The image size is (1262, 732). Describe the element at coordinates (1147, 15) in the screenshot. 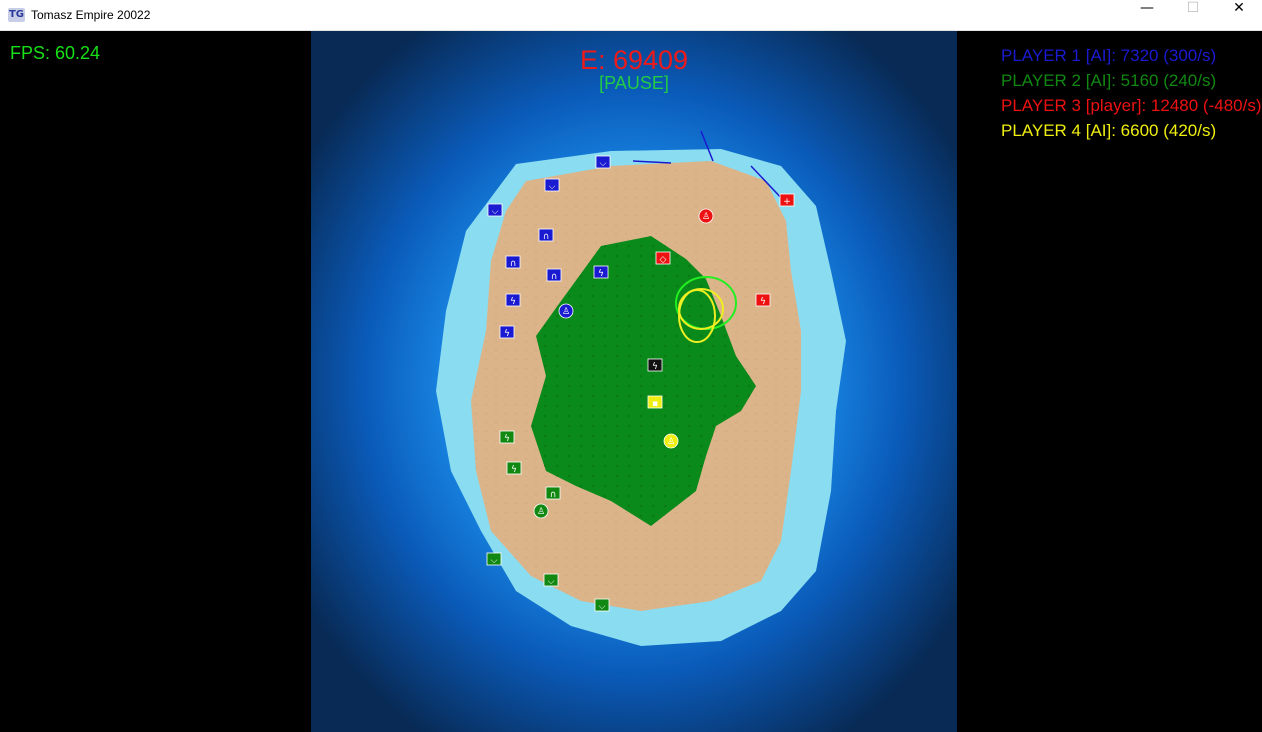

I see `minimize-button: —` at that location.